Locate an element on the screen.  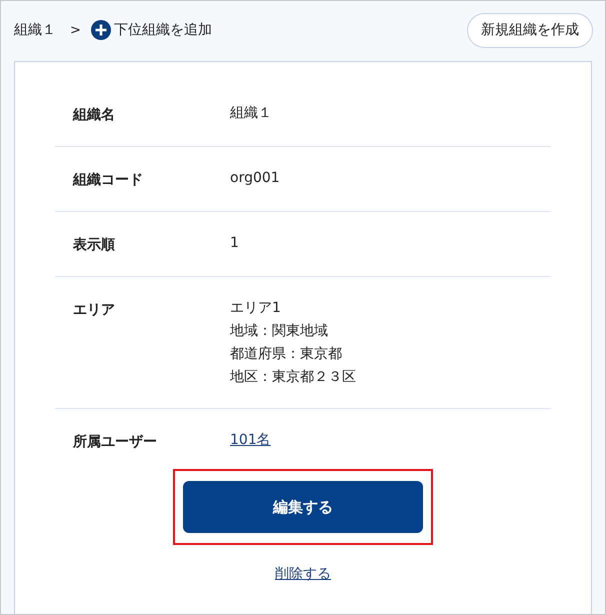
field-value: エリア1 is located at coordinates (256, 308).